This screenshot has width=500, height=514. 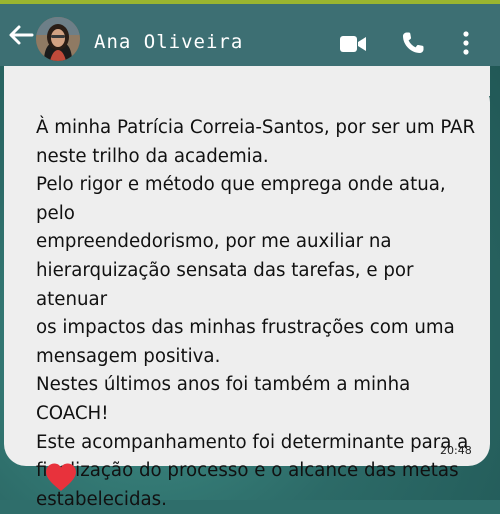 What do you see at coordinates (250, 33) in the screenshot?
I see `chat-header: Ana Oliveira` at bounding box center [250, 33].